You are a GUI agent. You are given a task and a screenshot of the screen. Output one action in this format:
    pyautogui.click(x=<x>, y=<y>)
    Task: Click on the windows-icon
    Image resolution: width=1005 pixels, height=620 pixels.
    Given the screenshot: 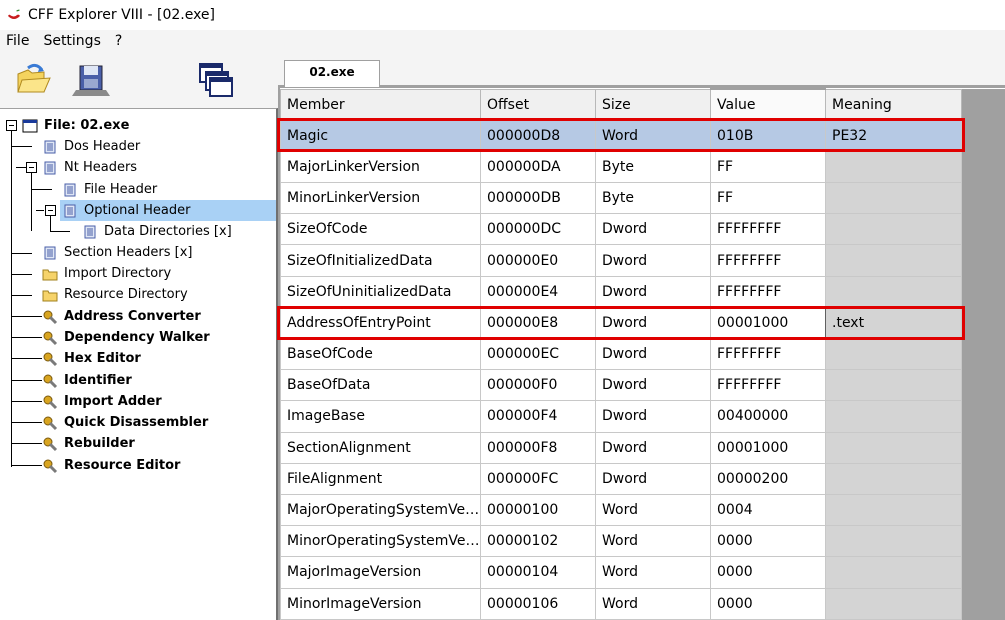 What is the action you would take?
    pyautogui.click(x=216, y=80)
    